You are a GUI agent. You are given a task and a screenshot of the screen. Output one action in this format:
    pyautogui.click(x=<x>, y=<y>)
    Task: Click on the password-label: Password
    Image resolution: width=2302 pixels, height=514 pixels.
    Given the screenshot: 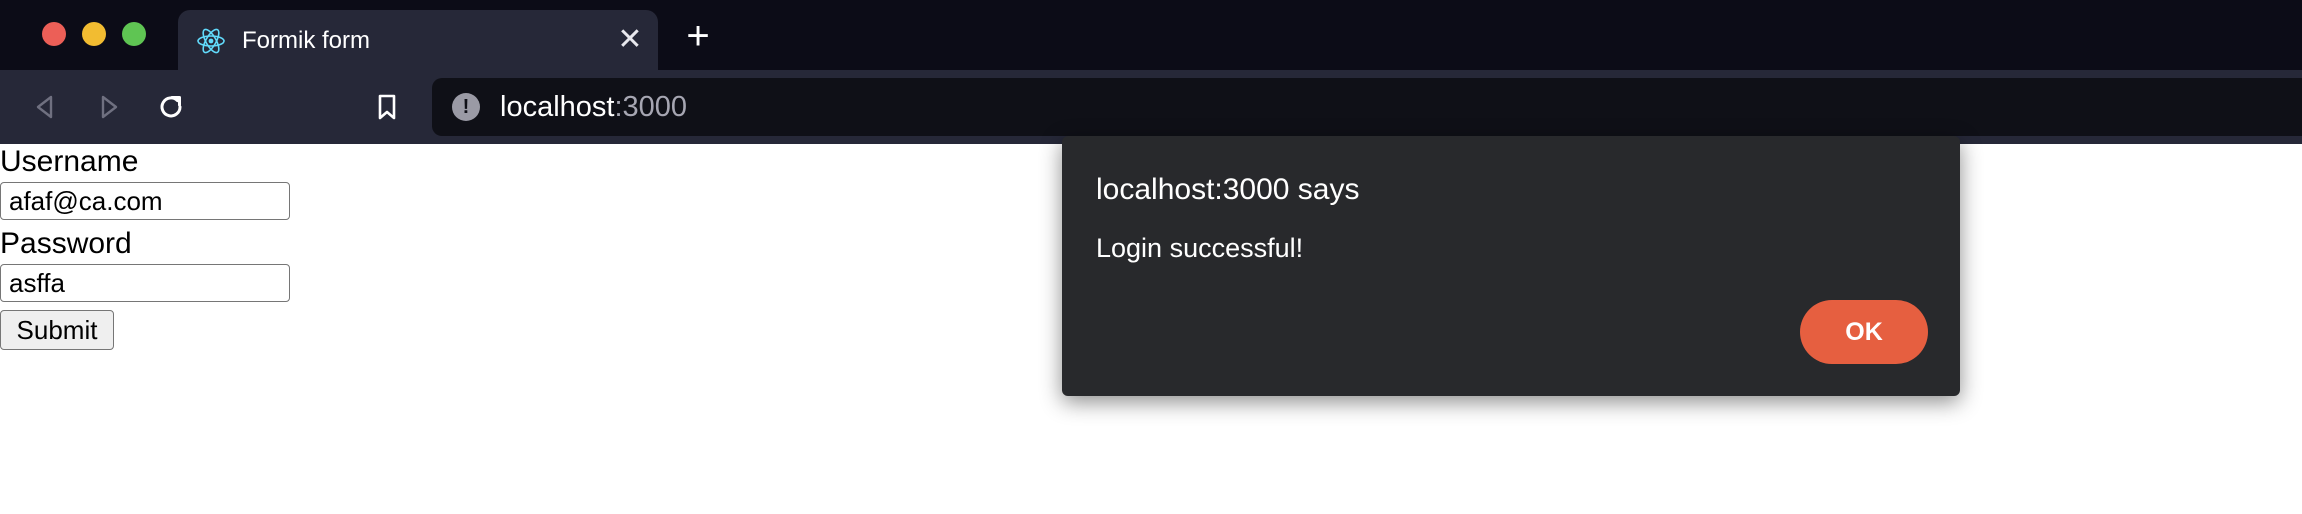 What is the action you would take?
    pyautogui.click(x=66, y=243)
    